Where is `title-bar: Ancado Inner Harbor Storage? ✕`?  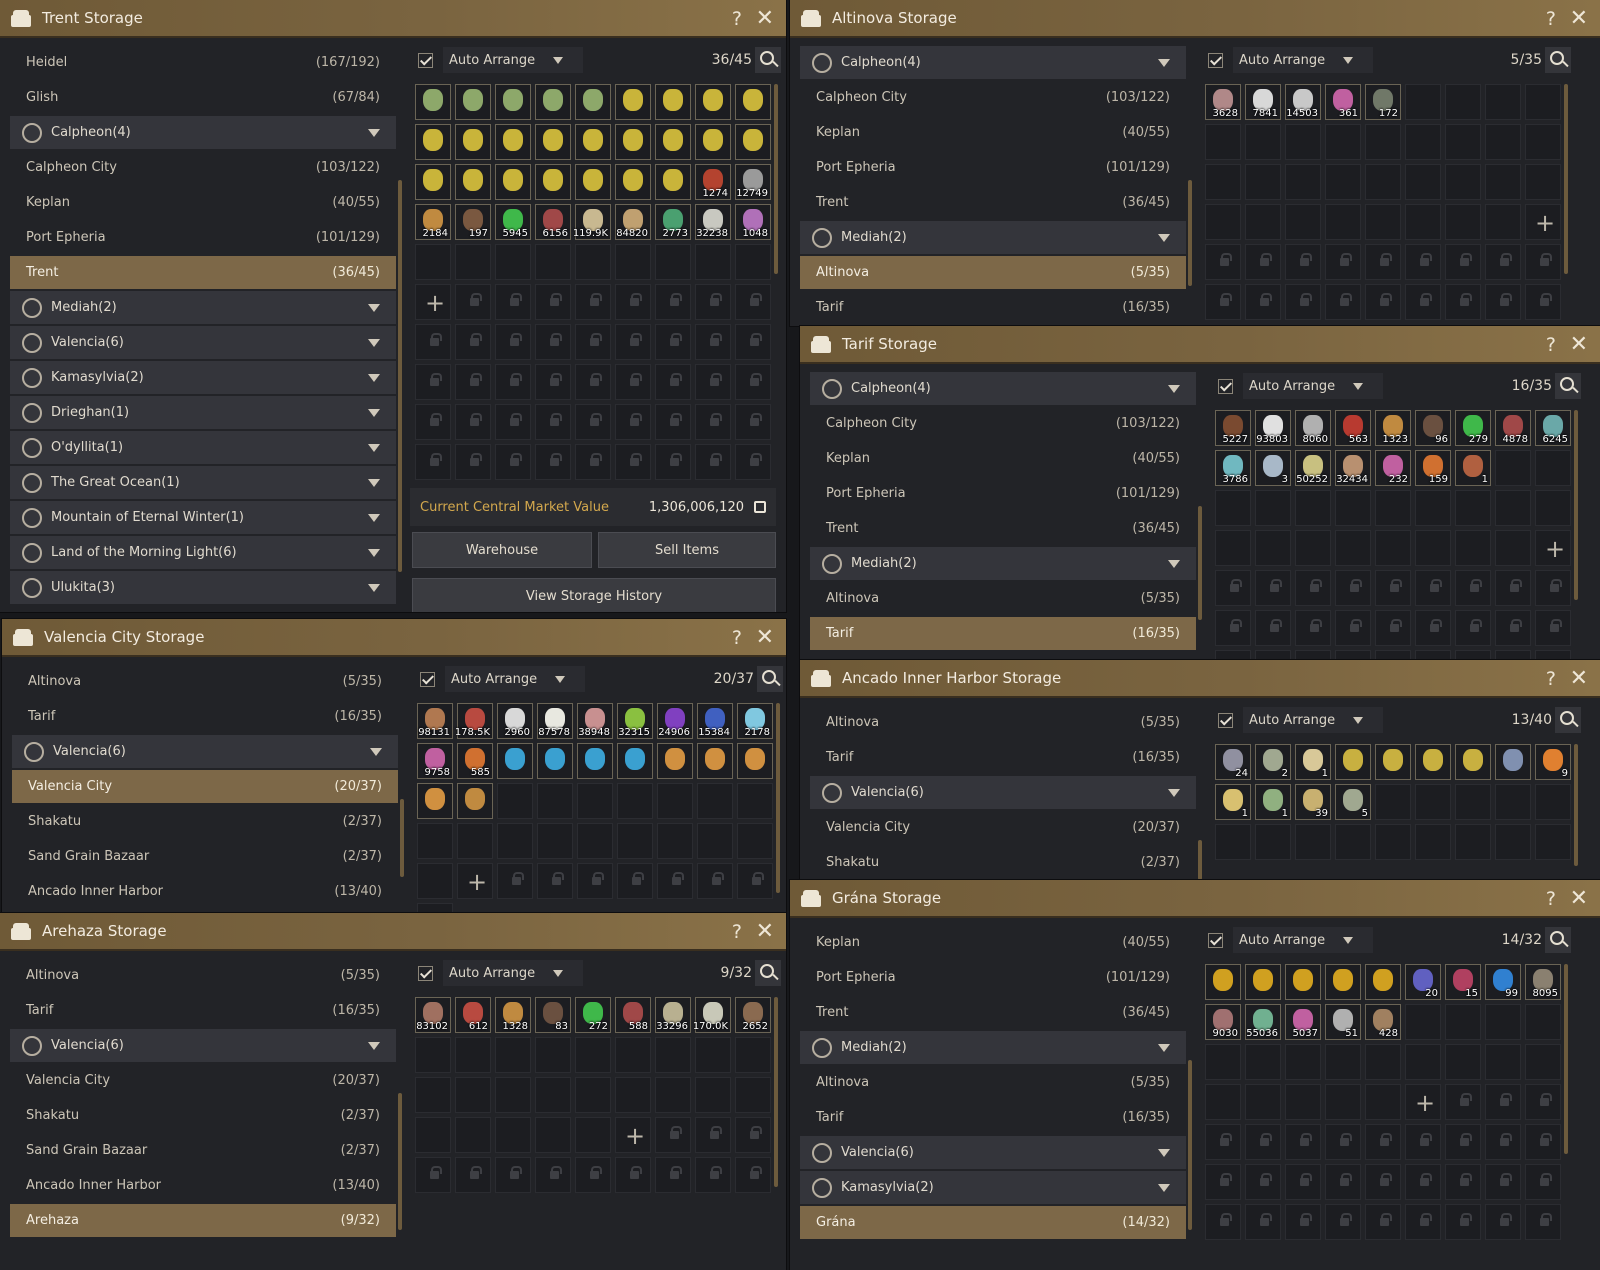 title-bar: Ancado Inner Harbor Storage? ✕ is located at coordinates (1200, 679).